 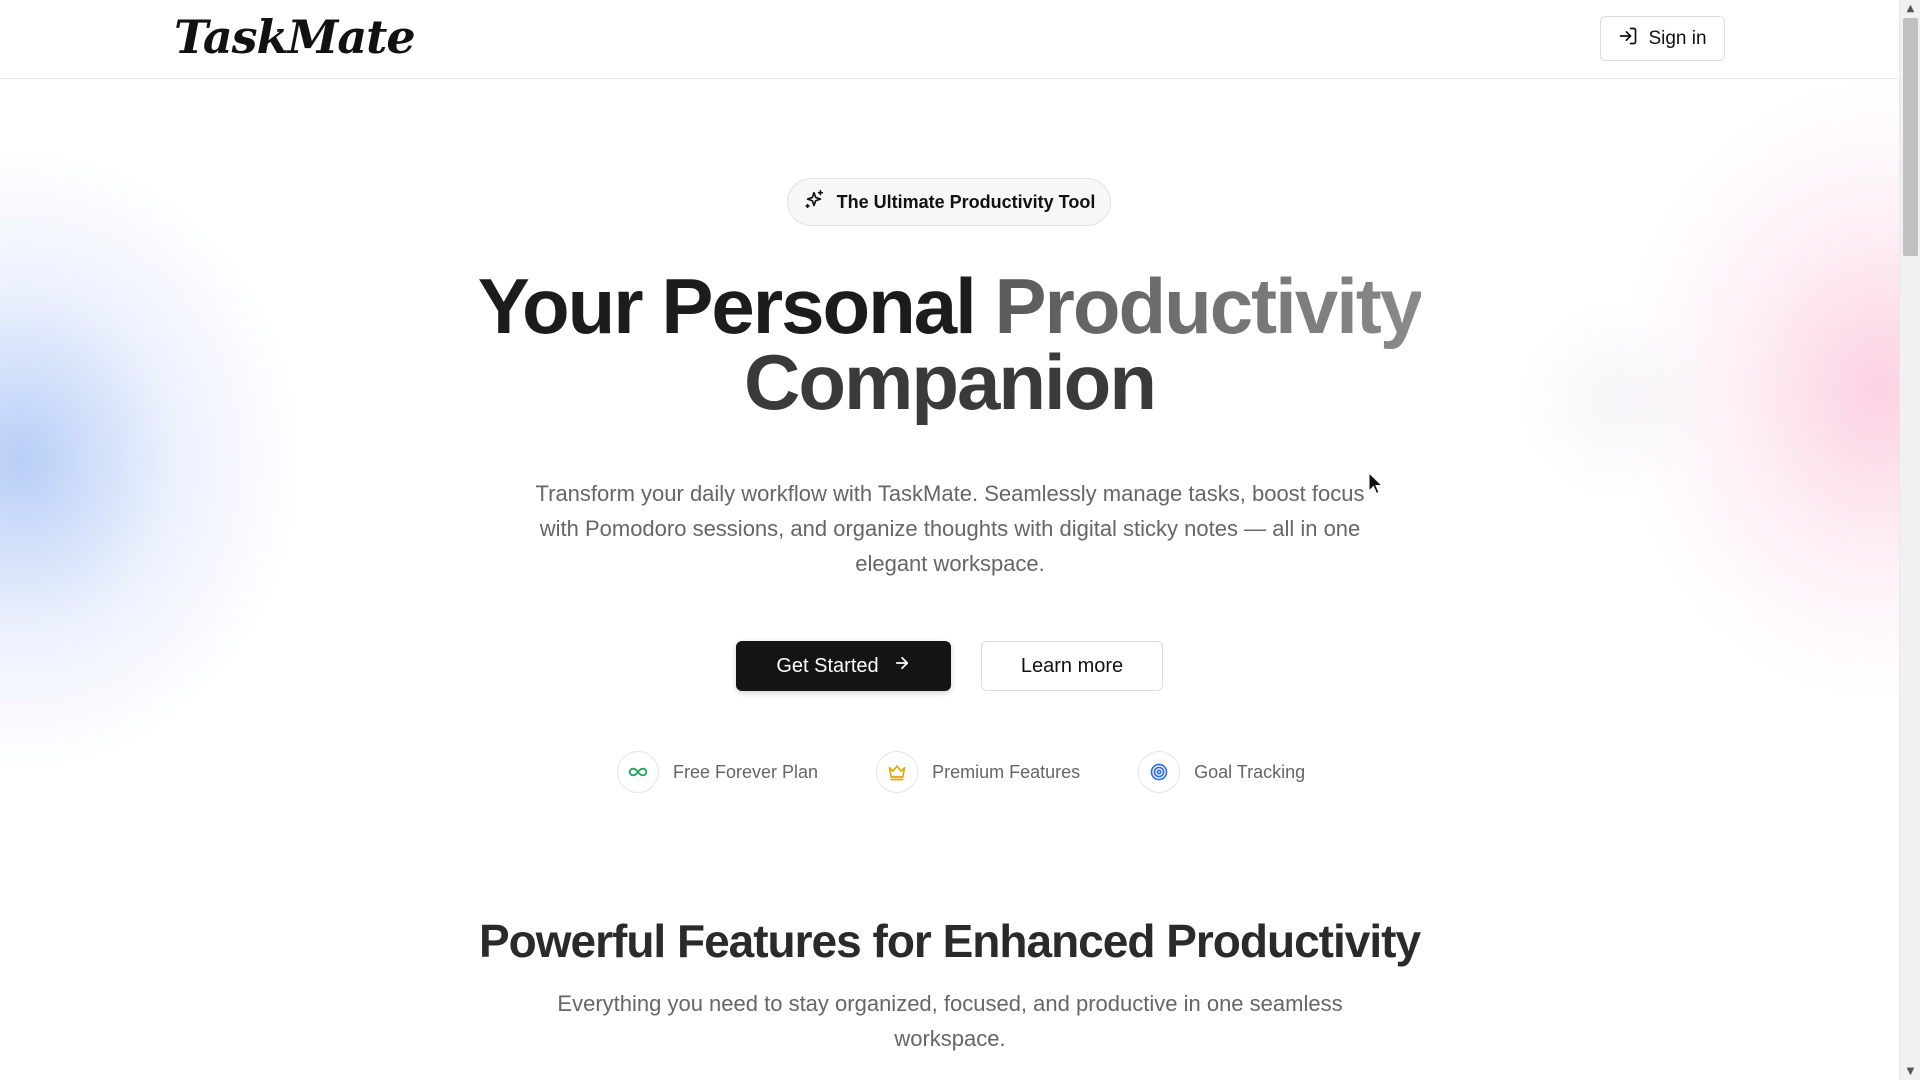 What do you see at coordinates (1250, 771) in the screenshot?
I see `highlight-label: Goal Tracking` at bounding box center [1250, 771].